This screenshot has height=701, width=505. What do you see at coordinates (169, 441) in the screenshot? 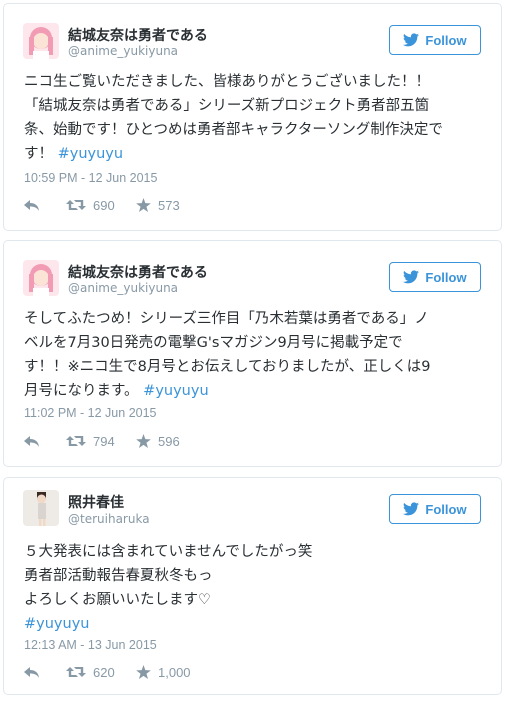
I see `like-count: 596` at bounding box center [169, 441].